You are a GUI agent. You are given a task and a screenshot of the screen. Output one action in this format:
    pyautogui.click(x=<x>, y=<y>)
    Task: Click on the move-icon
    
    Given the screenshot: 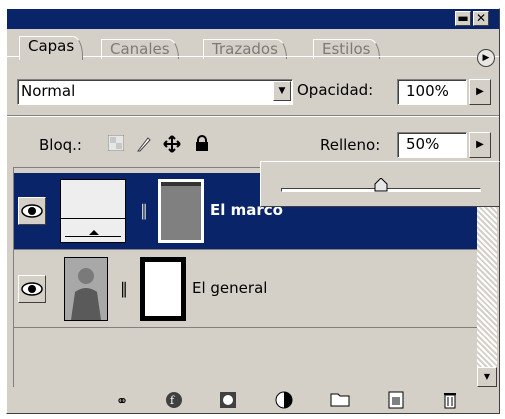 What is the action you would take?
    pyautogui.click(x=172, y=144)
    